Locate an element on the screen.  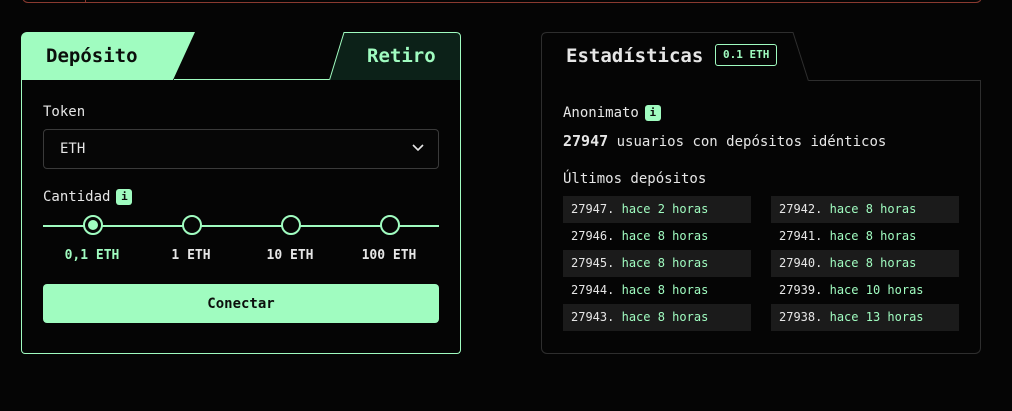
deposit-time: hace 2 horas is located at coordinates (665, 209).